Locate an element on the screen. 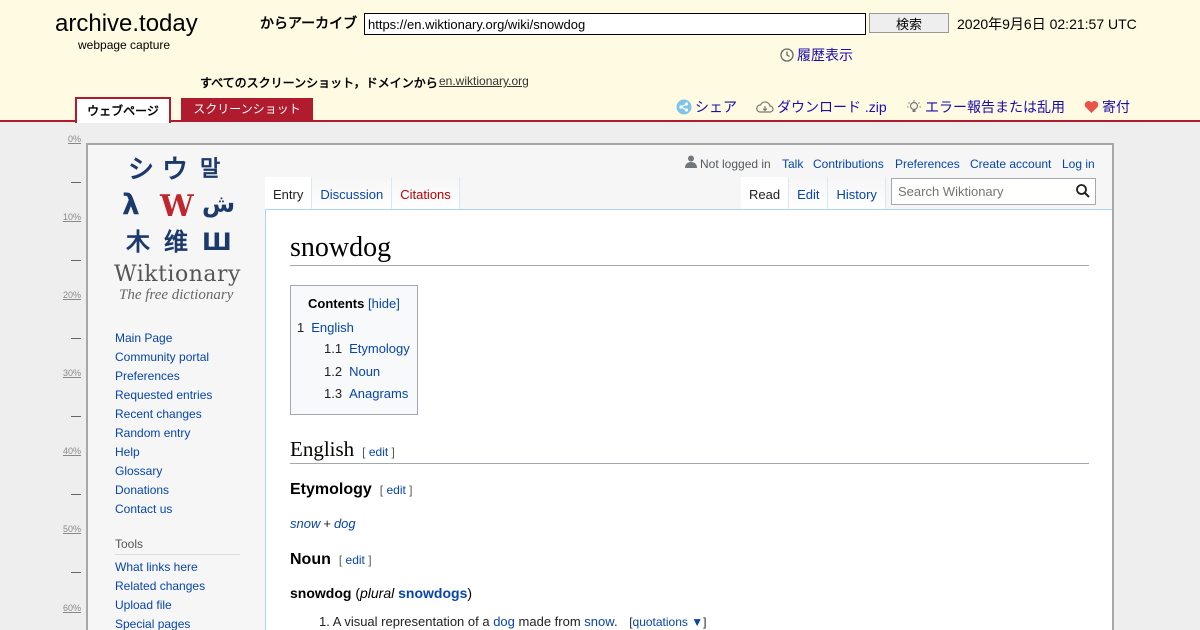  sidebar-item-donations: Donations is located at coordinates (163, 492).